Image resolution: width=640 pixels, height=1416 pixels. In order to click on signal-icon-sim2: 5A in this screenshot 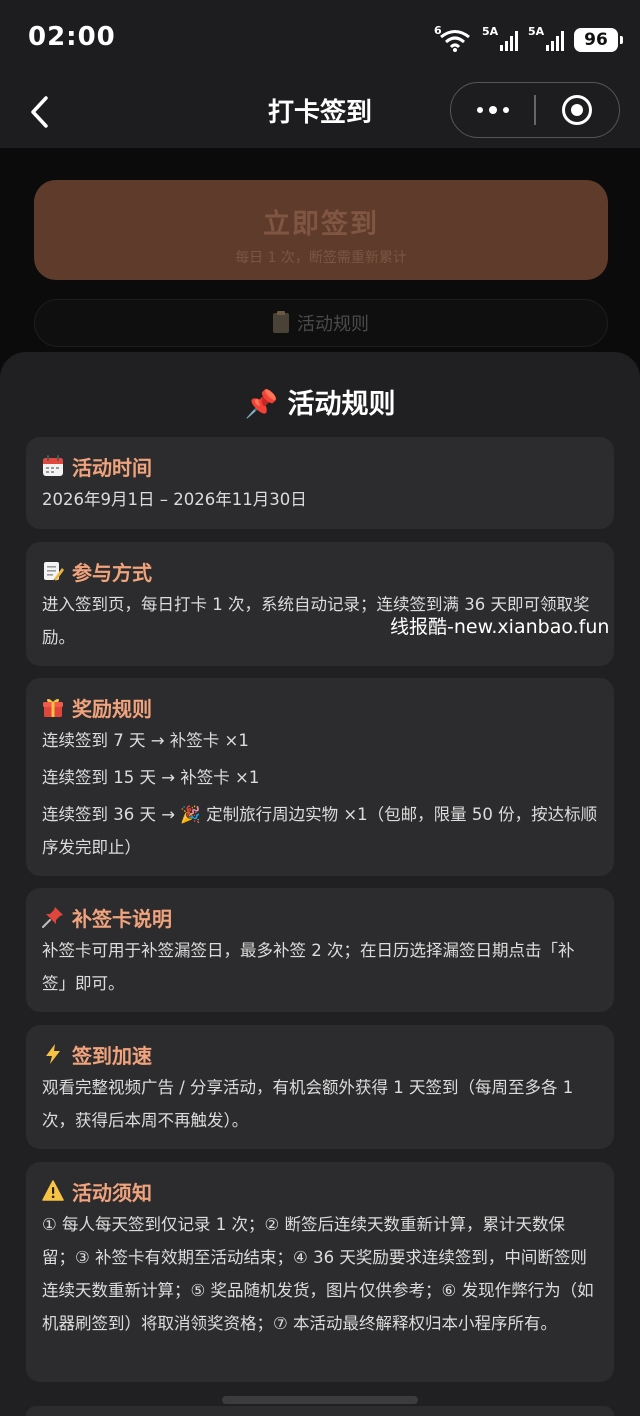, I will do `click(546, 38)`.